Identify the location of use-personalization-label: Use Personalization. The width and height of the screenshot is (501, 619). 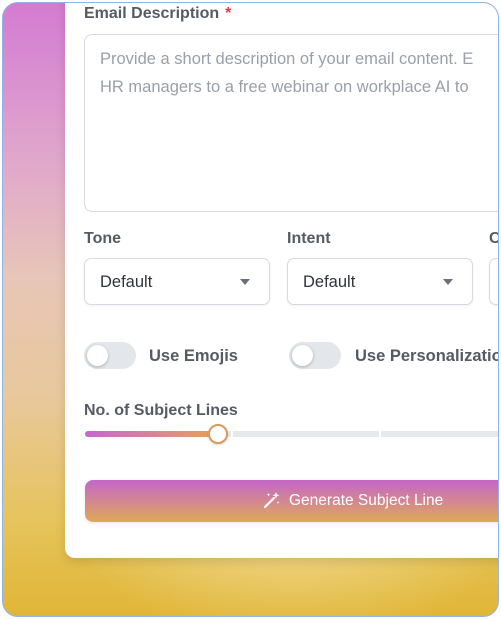
(427, 356).